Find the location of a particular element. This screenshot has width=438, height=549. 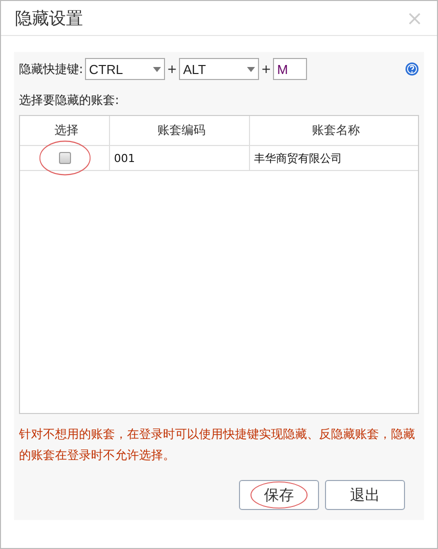

key-select: CTRL is located at coordinates (125, 69).